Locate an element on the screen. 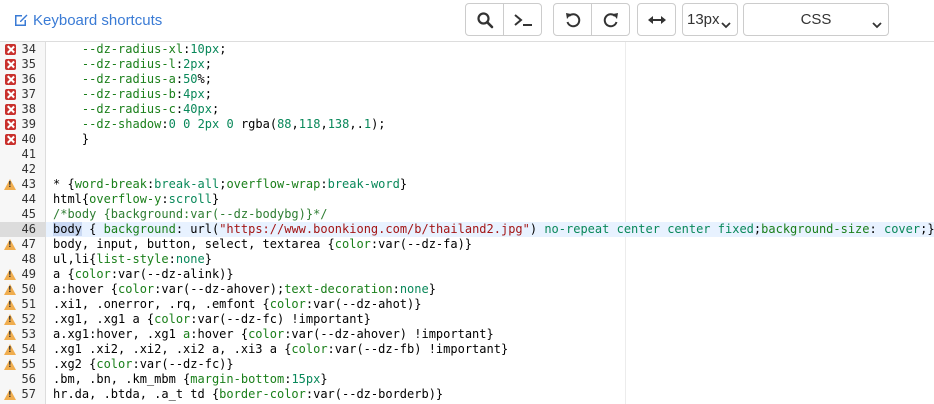  code-text: a {color:var(--dz-alink)} is located at coordinates (143, 274).